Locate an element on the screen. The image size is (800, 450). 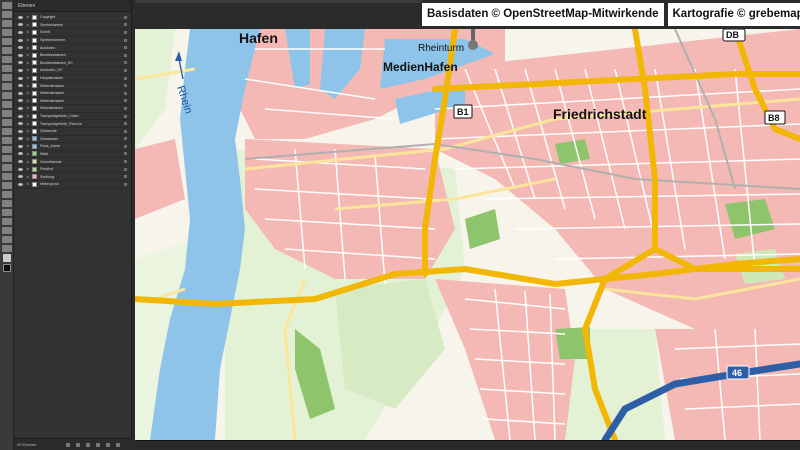
layer-row: Bundesstrassen is located at coordinates (72, 56).